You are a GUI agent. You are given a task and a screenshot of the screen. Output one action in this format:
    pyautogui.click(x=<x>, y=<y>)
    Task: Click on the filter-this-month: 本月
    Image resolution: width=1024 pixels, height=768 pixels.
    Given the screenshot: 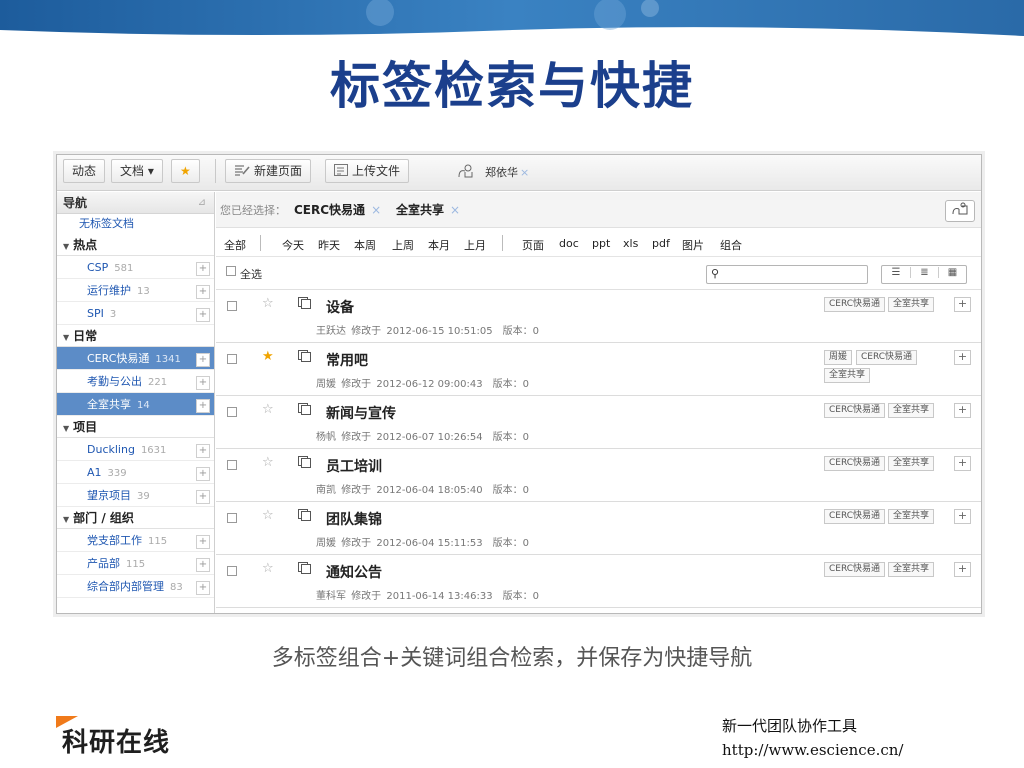 What is the action you would take?
    pyautogui.click(x=439, y=245)
    